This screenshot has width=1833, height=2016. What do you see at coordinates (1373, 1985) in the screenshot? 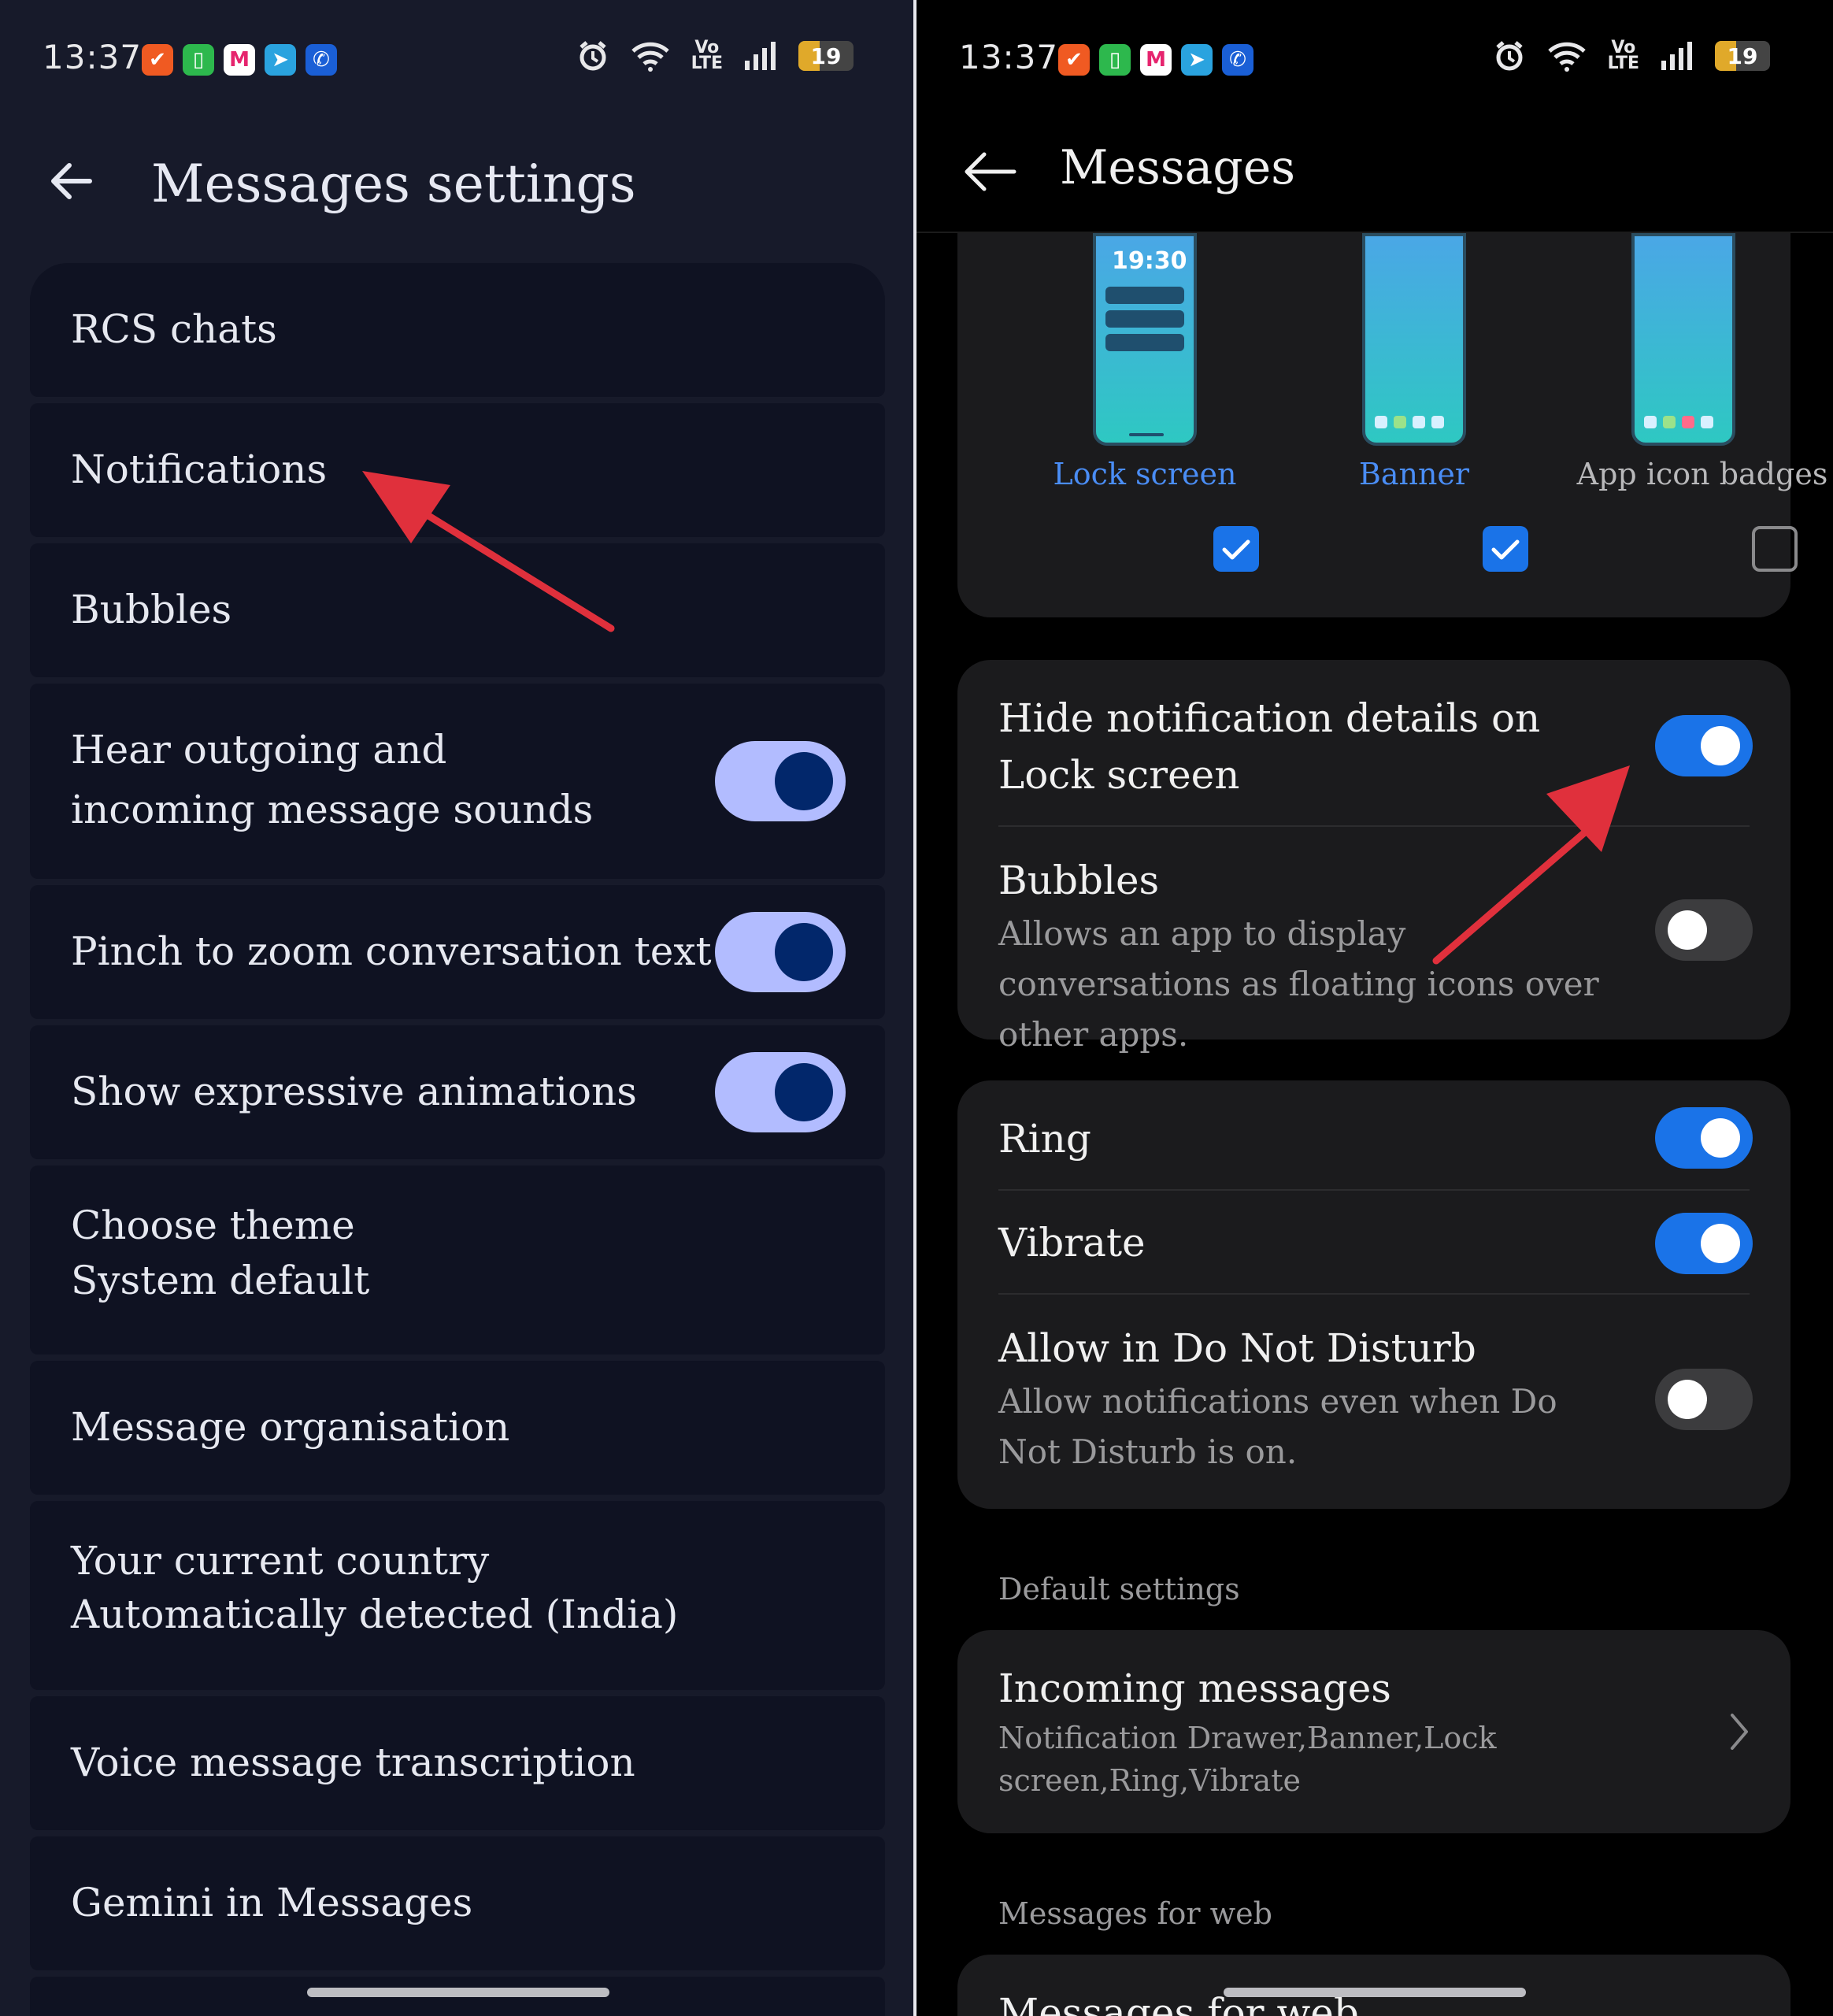
I see `messages-for-web-item: Messages for web` at bounding box center [1373, 1985].